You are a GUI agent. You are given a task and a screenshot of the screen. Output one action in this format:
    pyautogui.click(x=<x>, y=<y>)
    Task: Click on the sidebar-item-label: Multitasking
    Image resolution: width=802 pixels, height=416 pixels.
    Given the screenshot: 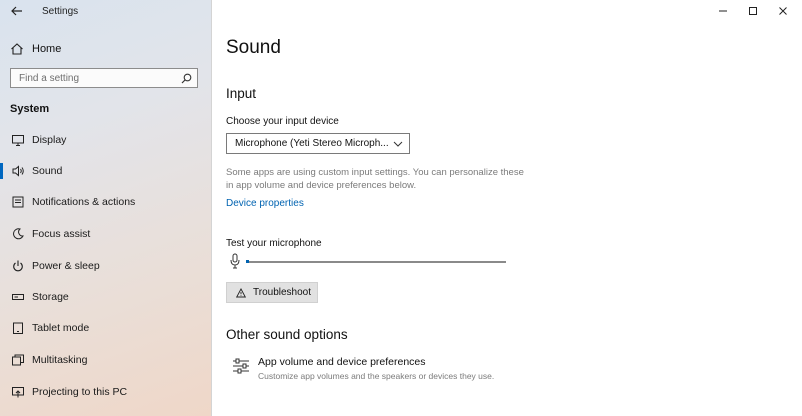 What is the action you would take?
    pyautogui.click(x=59, y=360)
    